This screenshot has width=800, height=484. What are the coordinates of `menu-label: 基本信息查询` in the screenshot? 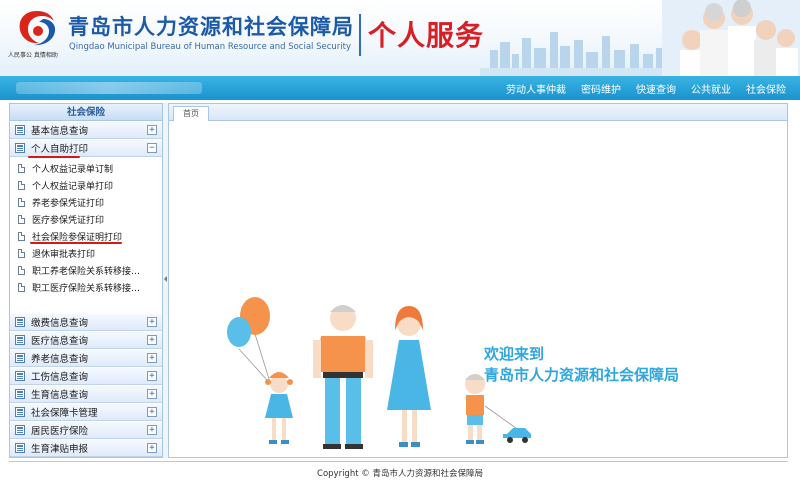 It's located at (60, 131).